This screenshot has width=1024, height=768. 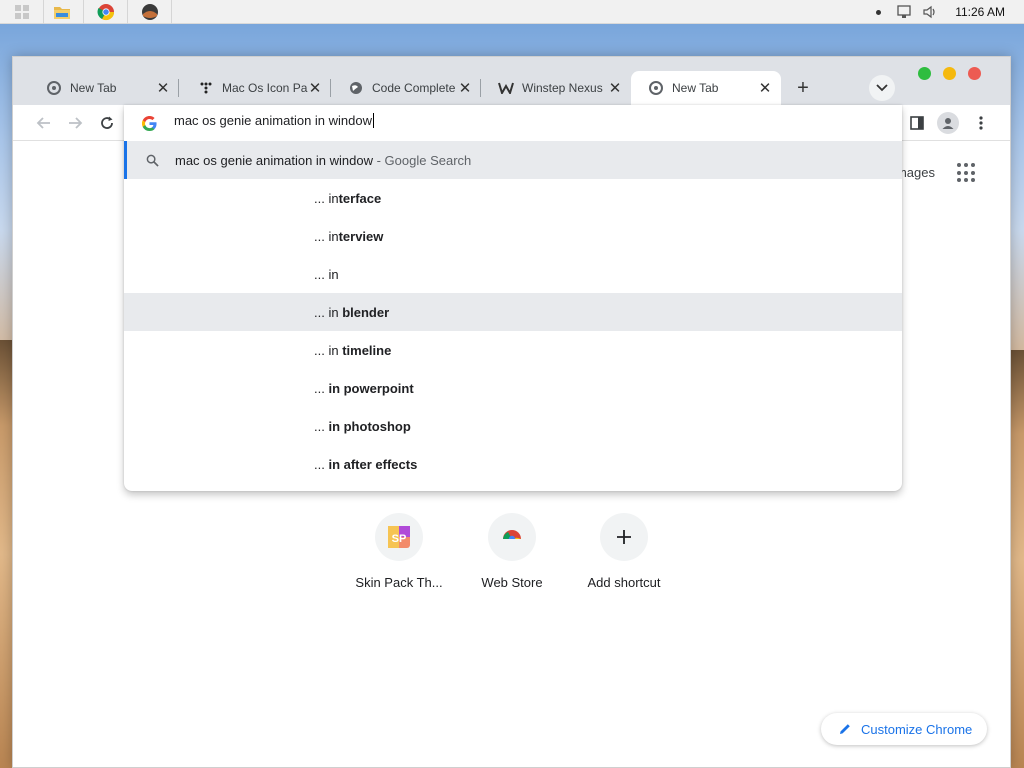 What do you see at coordinates (950, 12) in the screenshot?
I see `system-tray: 11:26 AM` at bounding box center [950, 12].